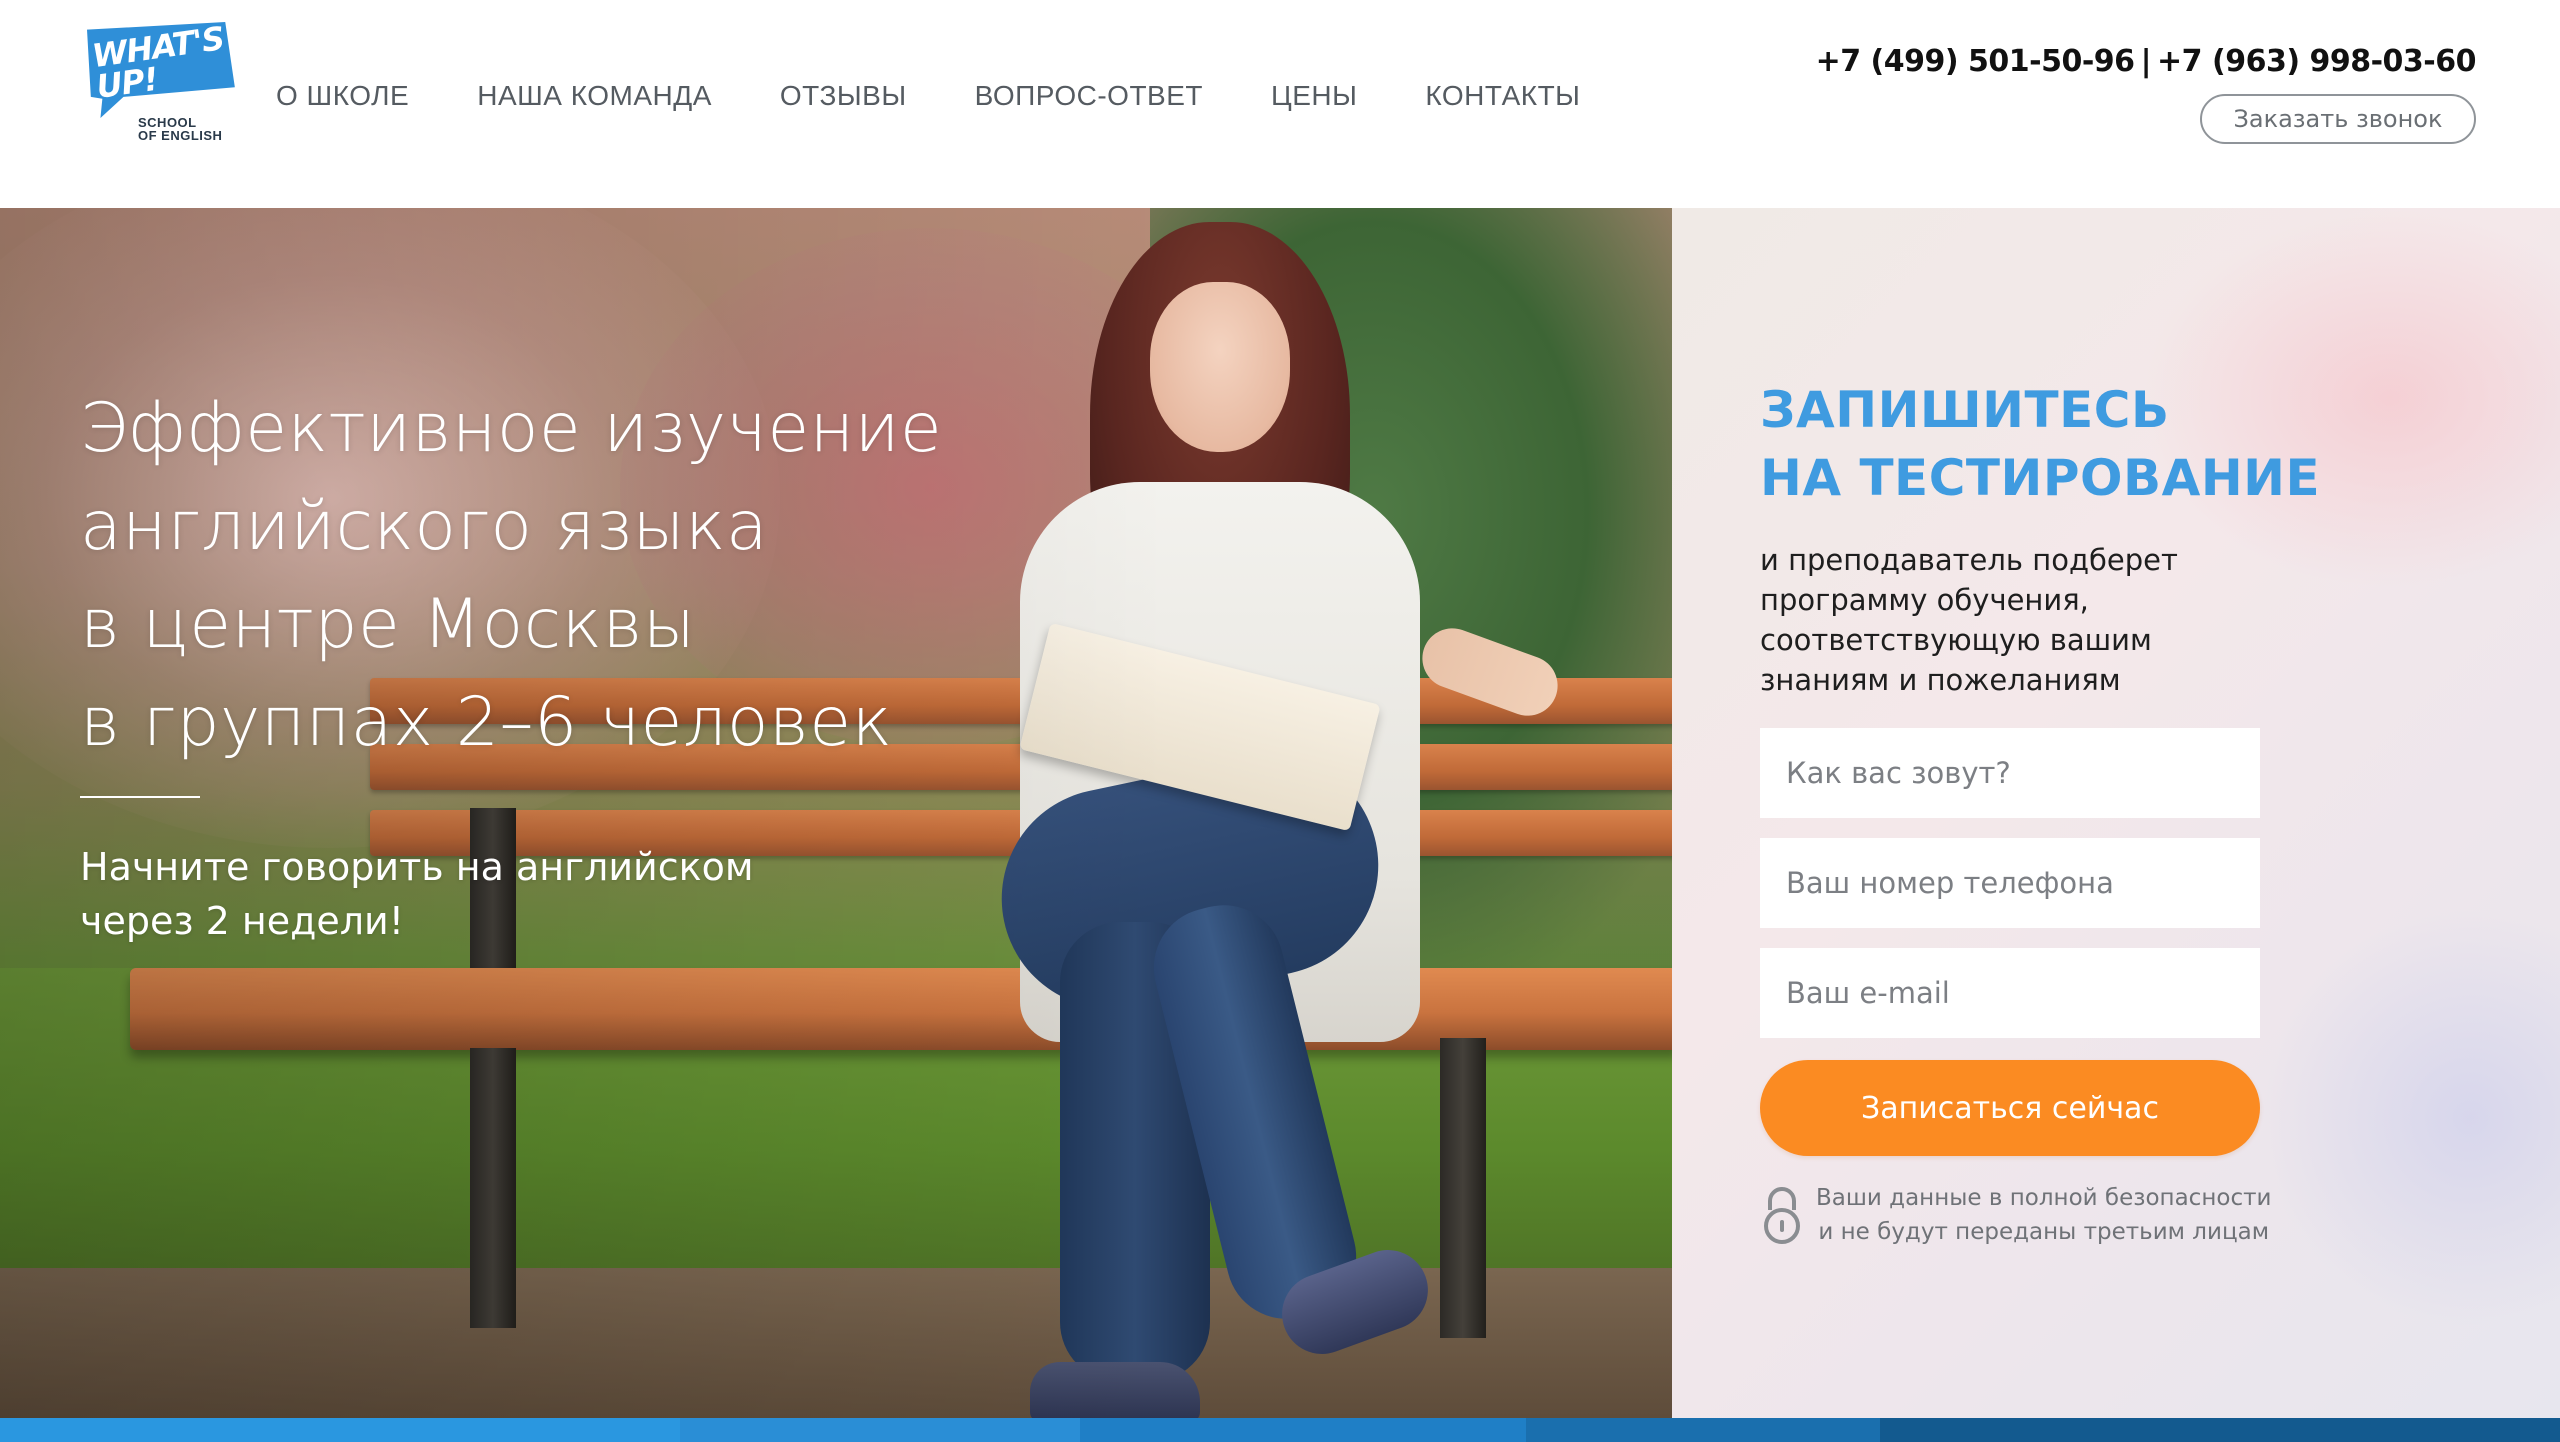 This screenshot has height=1442, width=2560. What do you see at coordinates (342, 96) in the screenshot?
I see `nav-item-about: О ШКОЛЕ` at bounding box center [342, 96].